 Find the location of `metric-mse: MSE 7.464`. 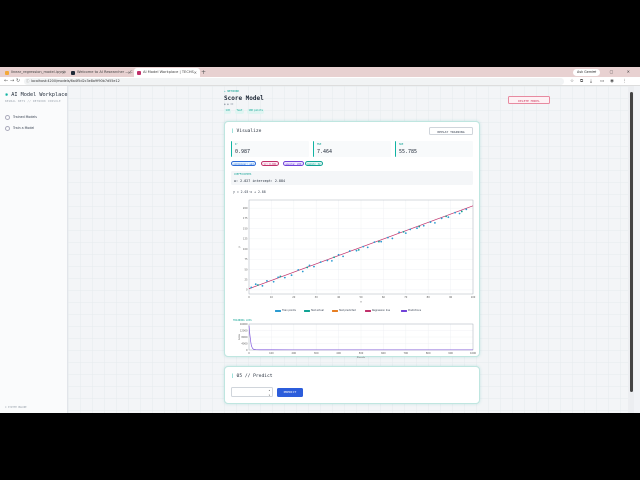

metric-mse: MSE 7.464 is located at coordinates (352, 149).